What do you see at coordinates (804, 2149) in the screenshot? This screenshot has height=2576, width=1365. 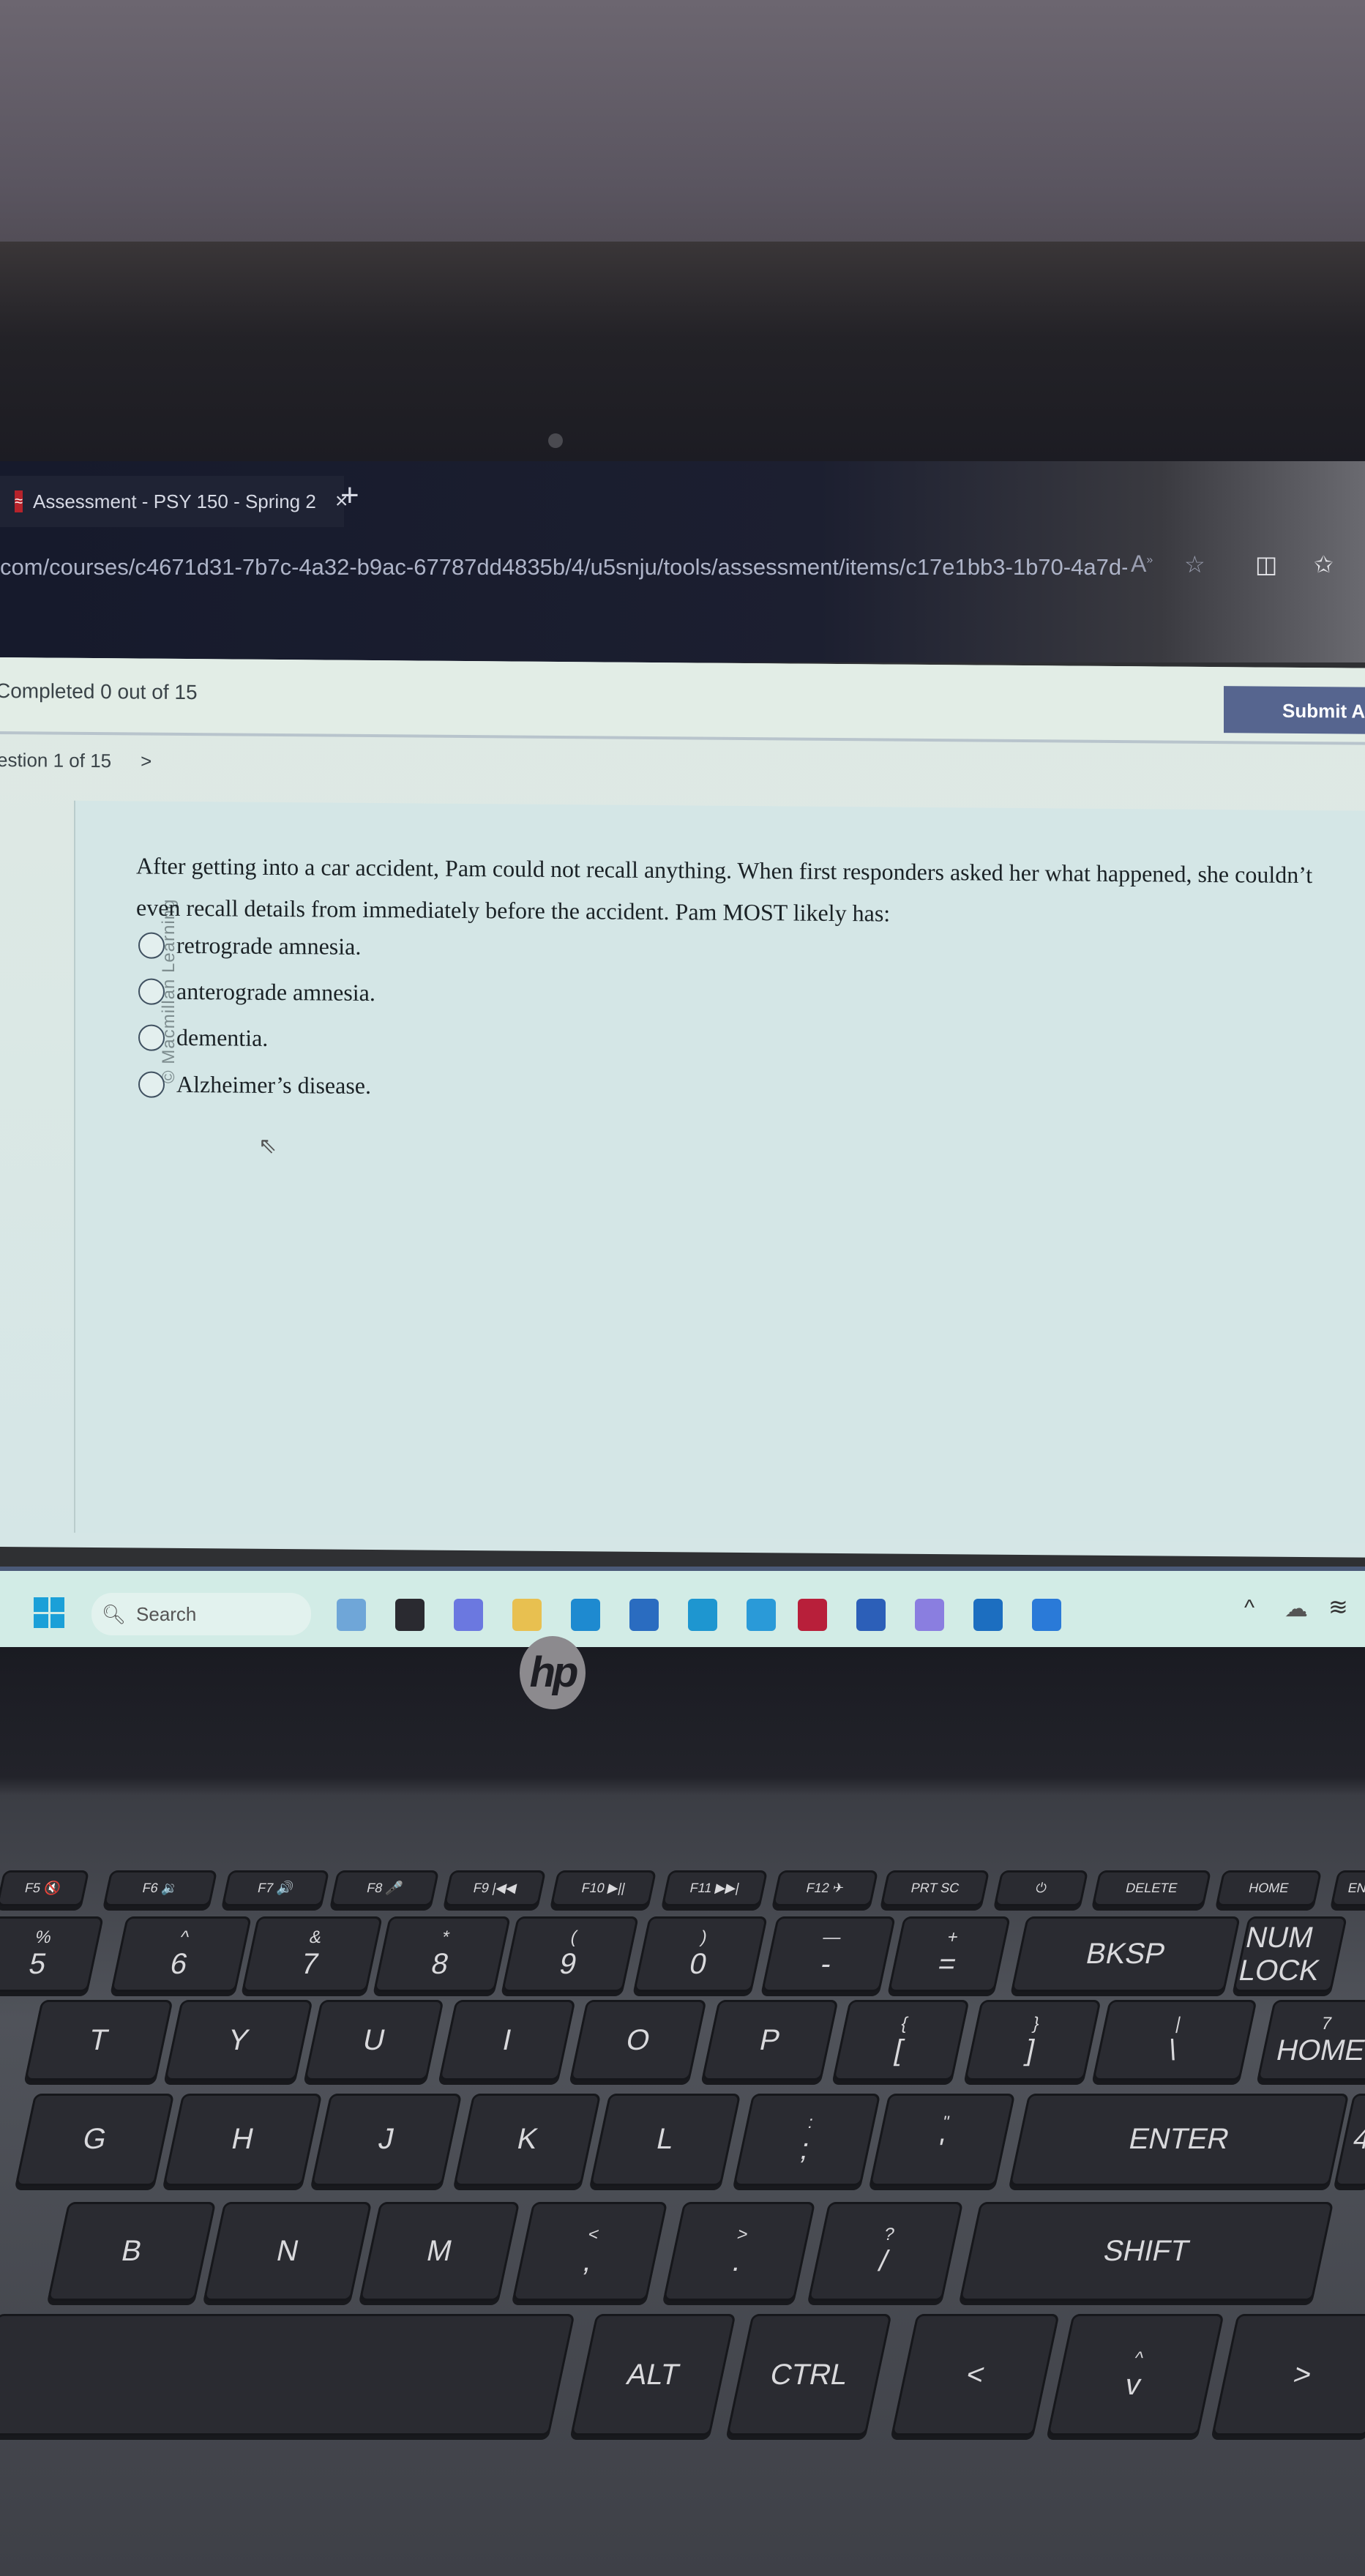 I see `key-label: ;` at bounding box center [804, 2149].